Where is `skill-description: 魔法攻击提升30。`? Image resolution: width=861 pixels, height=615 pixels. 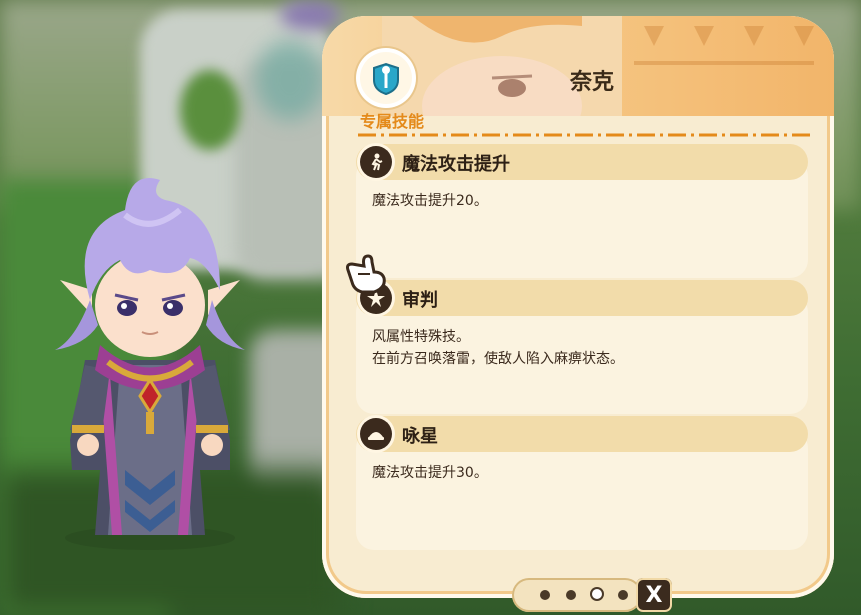 skill-description: 魔法攻击提升30。 is located at coordinates (430, 473).